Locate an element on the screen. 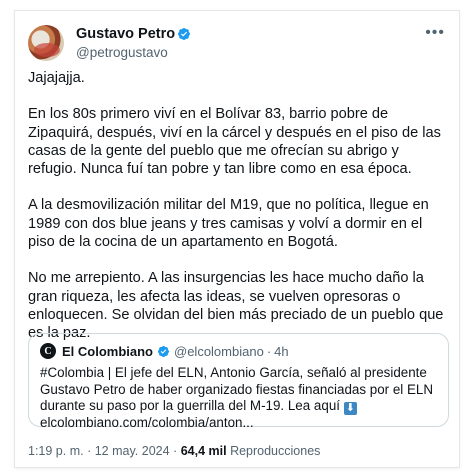  views-label: Reproducciones is located at coordinates (275, 451).